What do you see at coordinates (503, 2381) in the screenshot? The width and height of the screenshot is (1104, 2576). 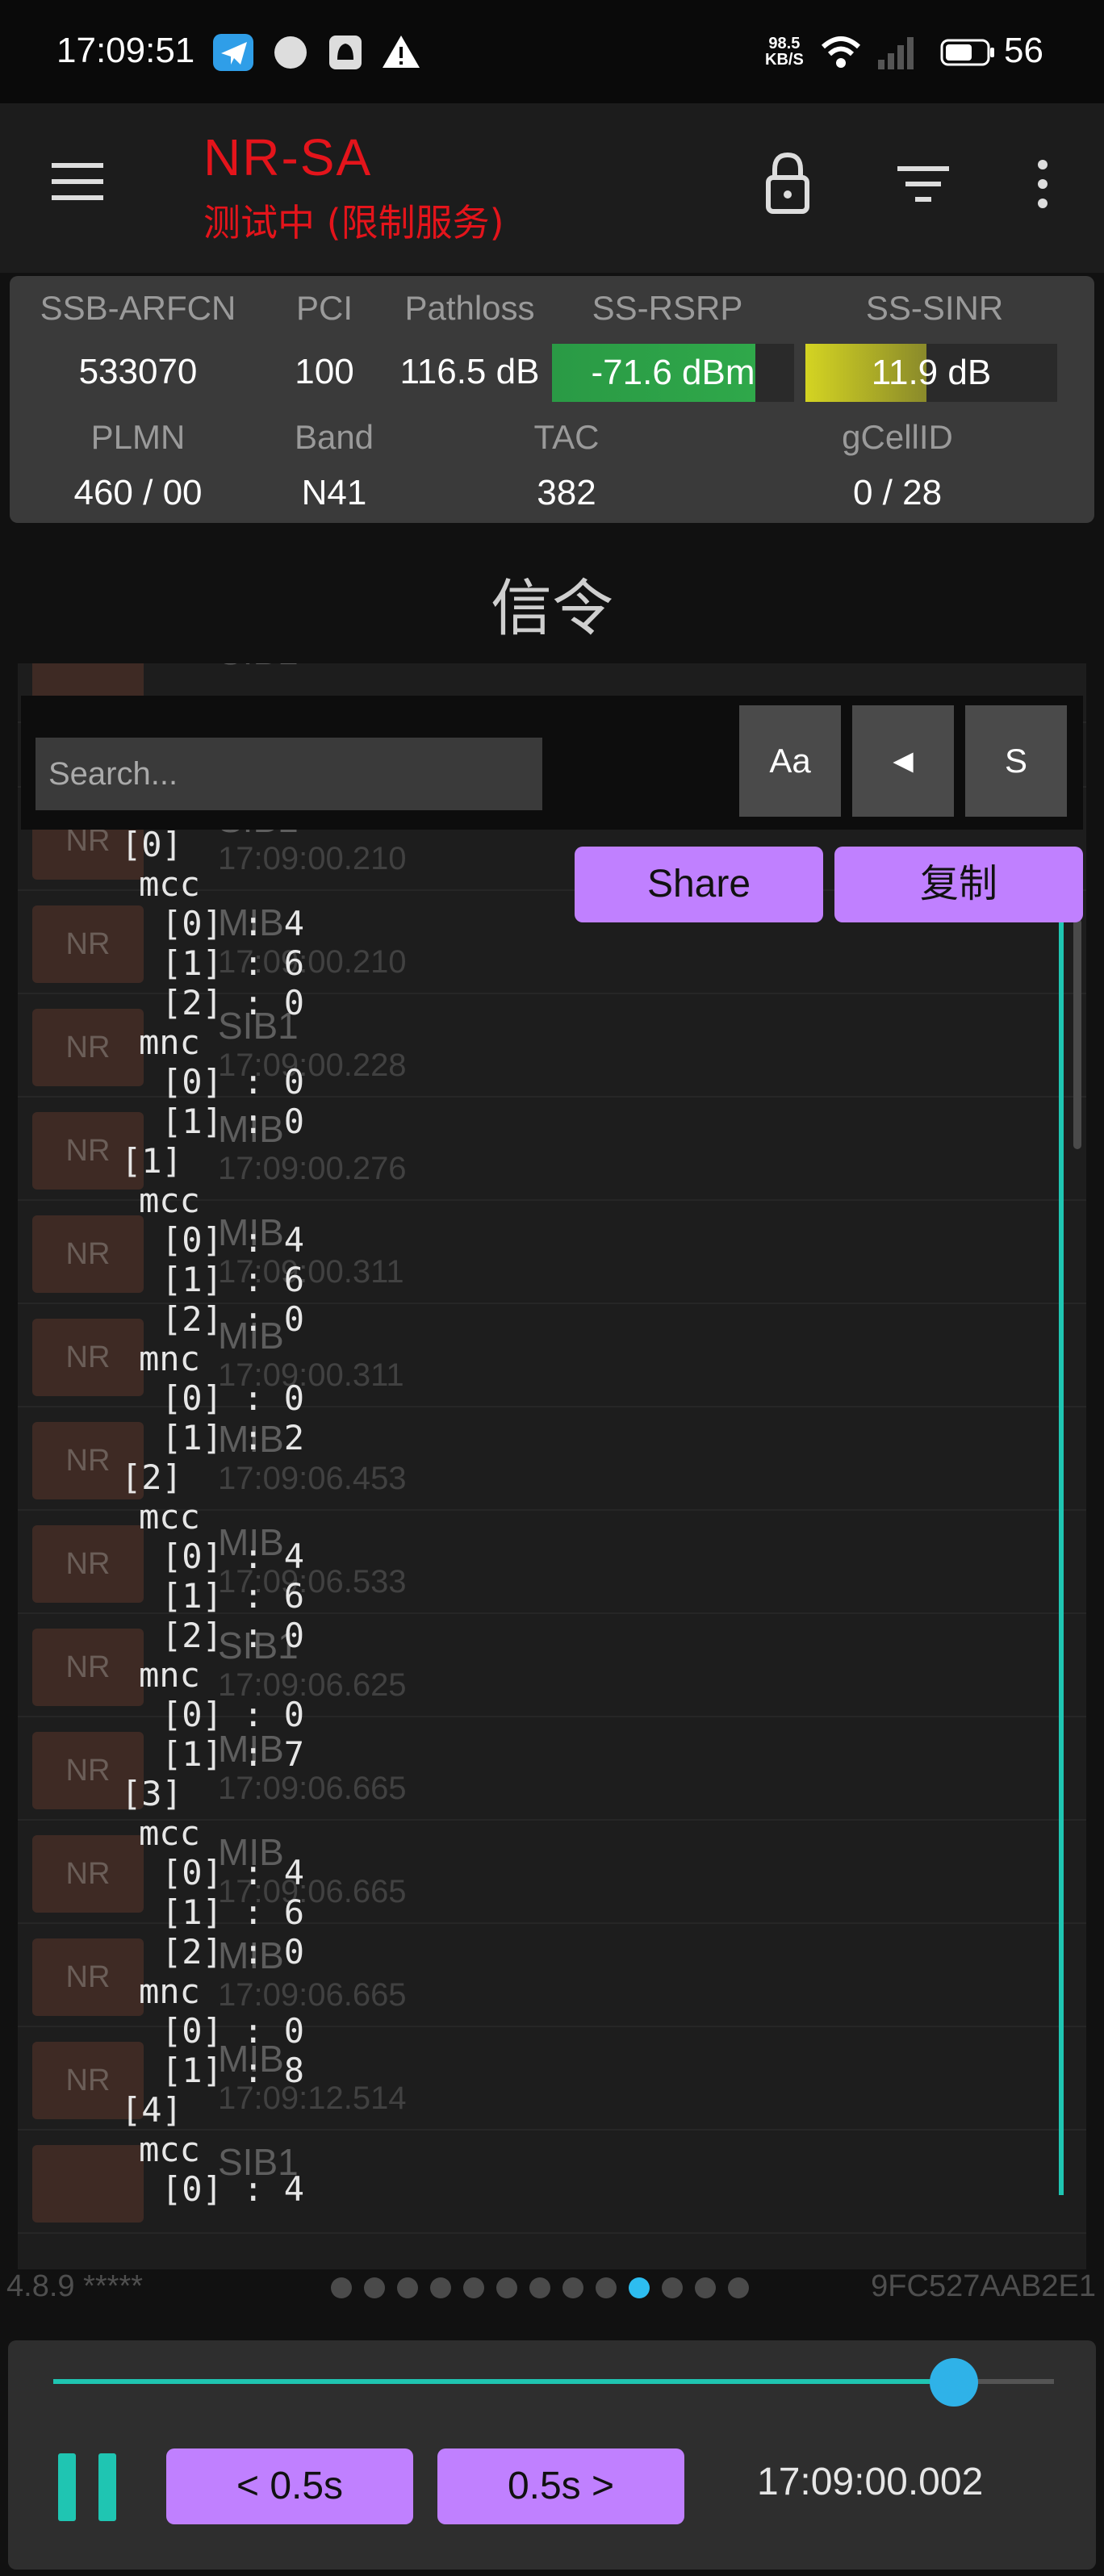 I see `playback-progress` at bounding box center [503, 2381].